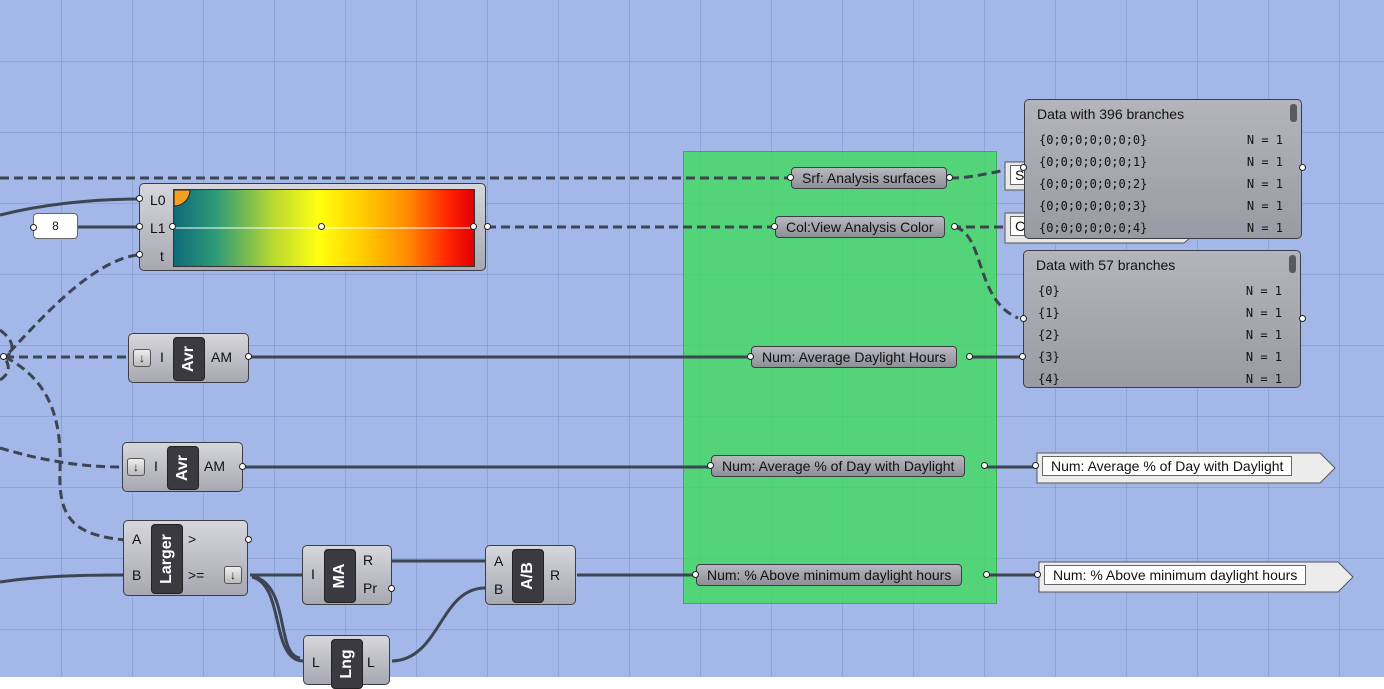 This screenshot has width=1384, height=689. I want to click on gradient-preset-icon, so click(182, 198).